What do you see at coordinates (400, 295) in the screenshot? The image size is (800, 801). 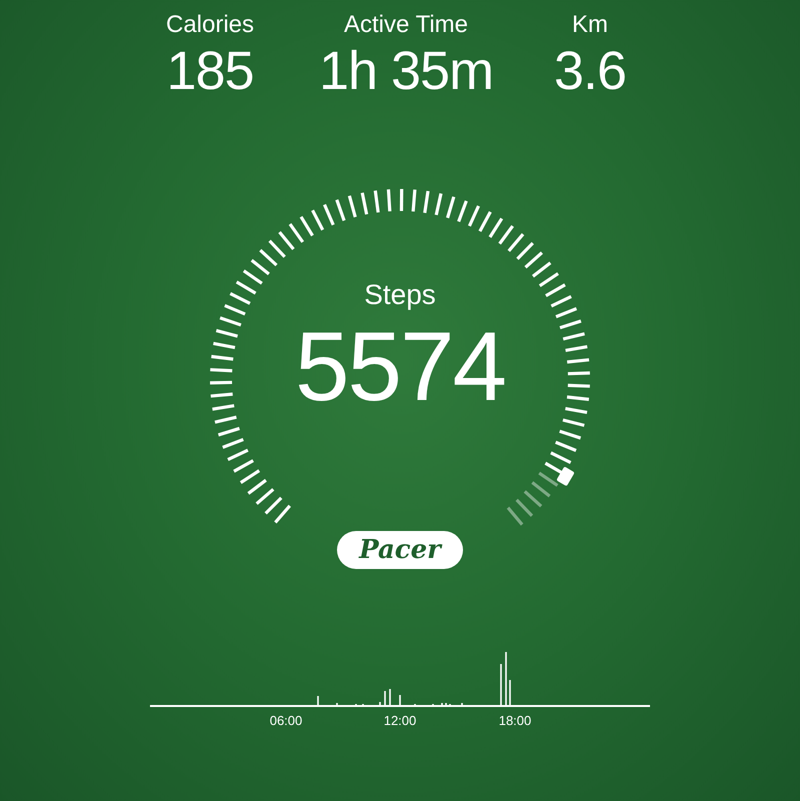 I see `steps-label: Steps` at bounding box center [400, 295].